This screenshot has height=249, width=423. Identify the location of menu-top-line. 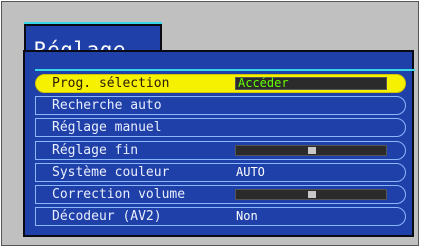
(225, 70).